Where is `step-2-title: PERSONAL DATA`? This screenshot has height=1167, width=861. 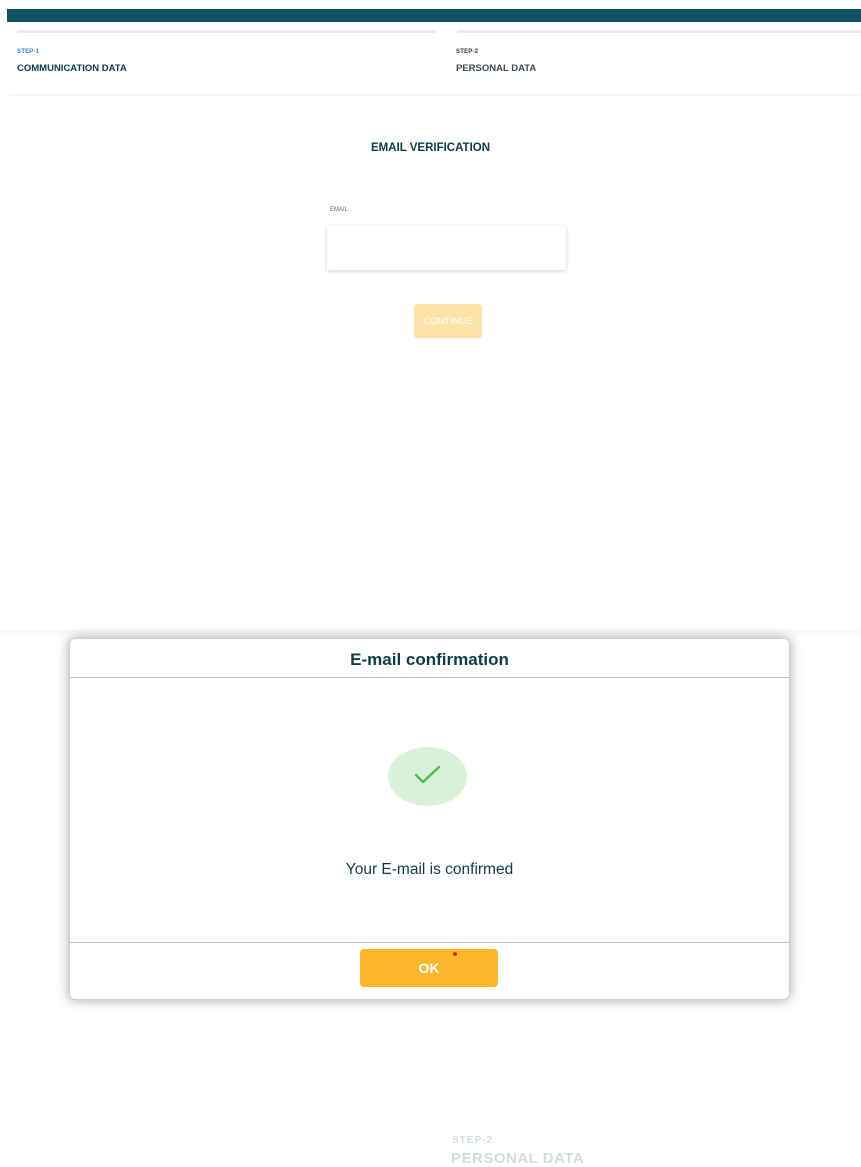 step-2-title: PERSONAL DATA is located at coordinates (496, 68).